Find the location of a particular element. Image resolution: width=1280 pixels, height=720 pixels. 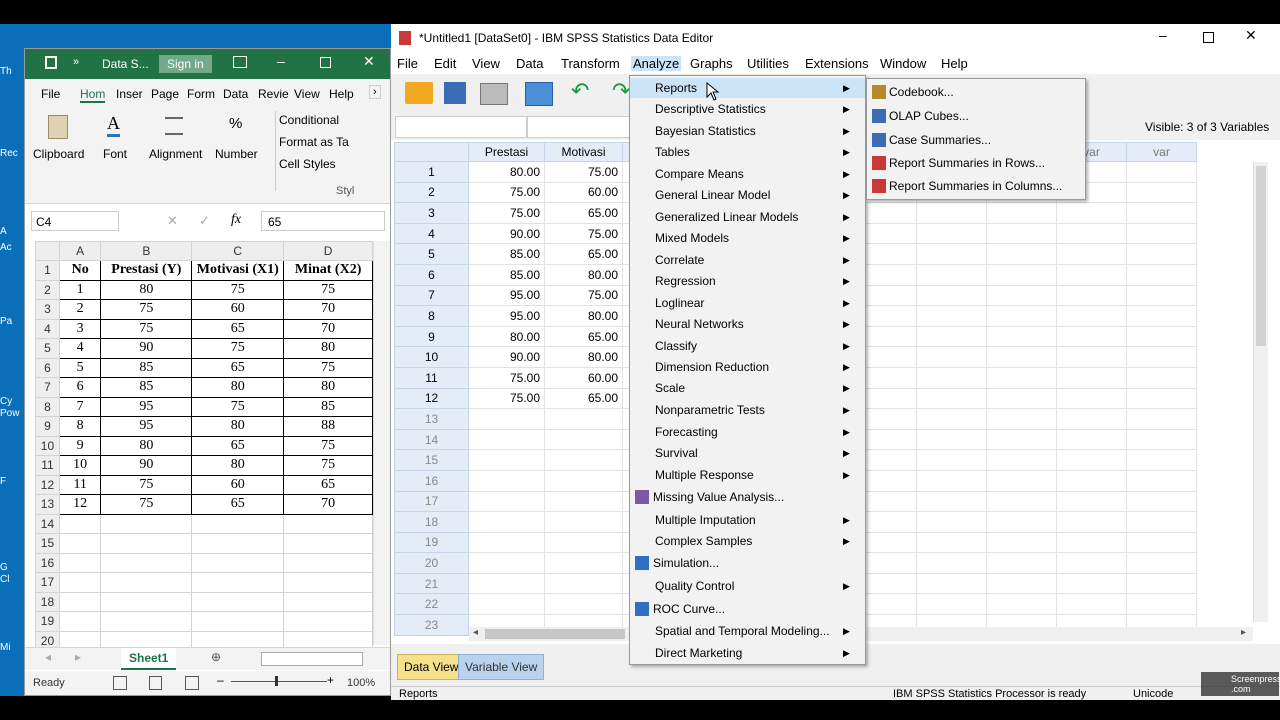

cancel-icon: ✕ is located at coordinates (172, 221).